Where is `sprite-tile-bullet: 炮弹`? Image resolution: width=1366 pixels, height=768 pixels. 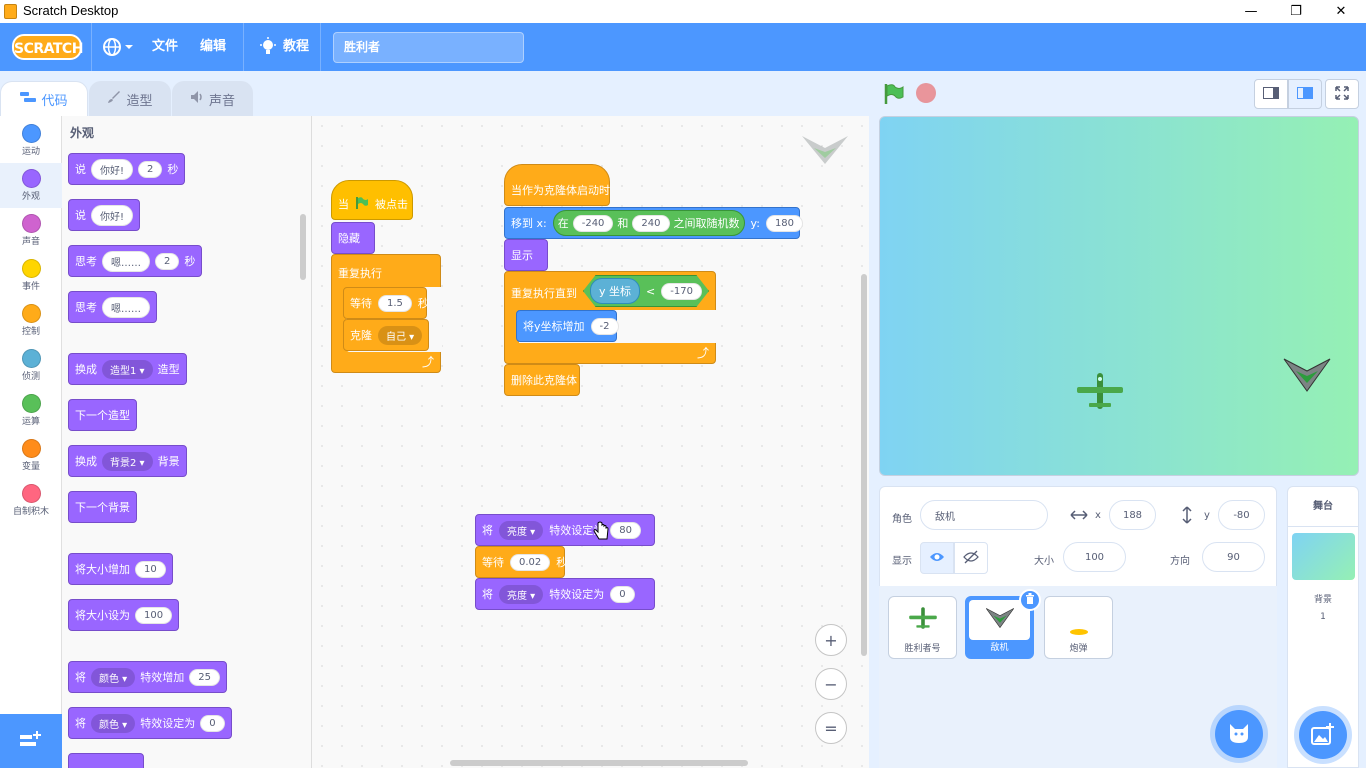
sprite-tile-bullet: 炮弹 is located at coordinates (1078, 627).